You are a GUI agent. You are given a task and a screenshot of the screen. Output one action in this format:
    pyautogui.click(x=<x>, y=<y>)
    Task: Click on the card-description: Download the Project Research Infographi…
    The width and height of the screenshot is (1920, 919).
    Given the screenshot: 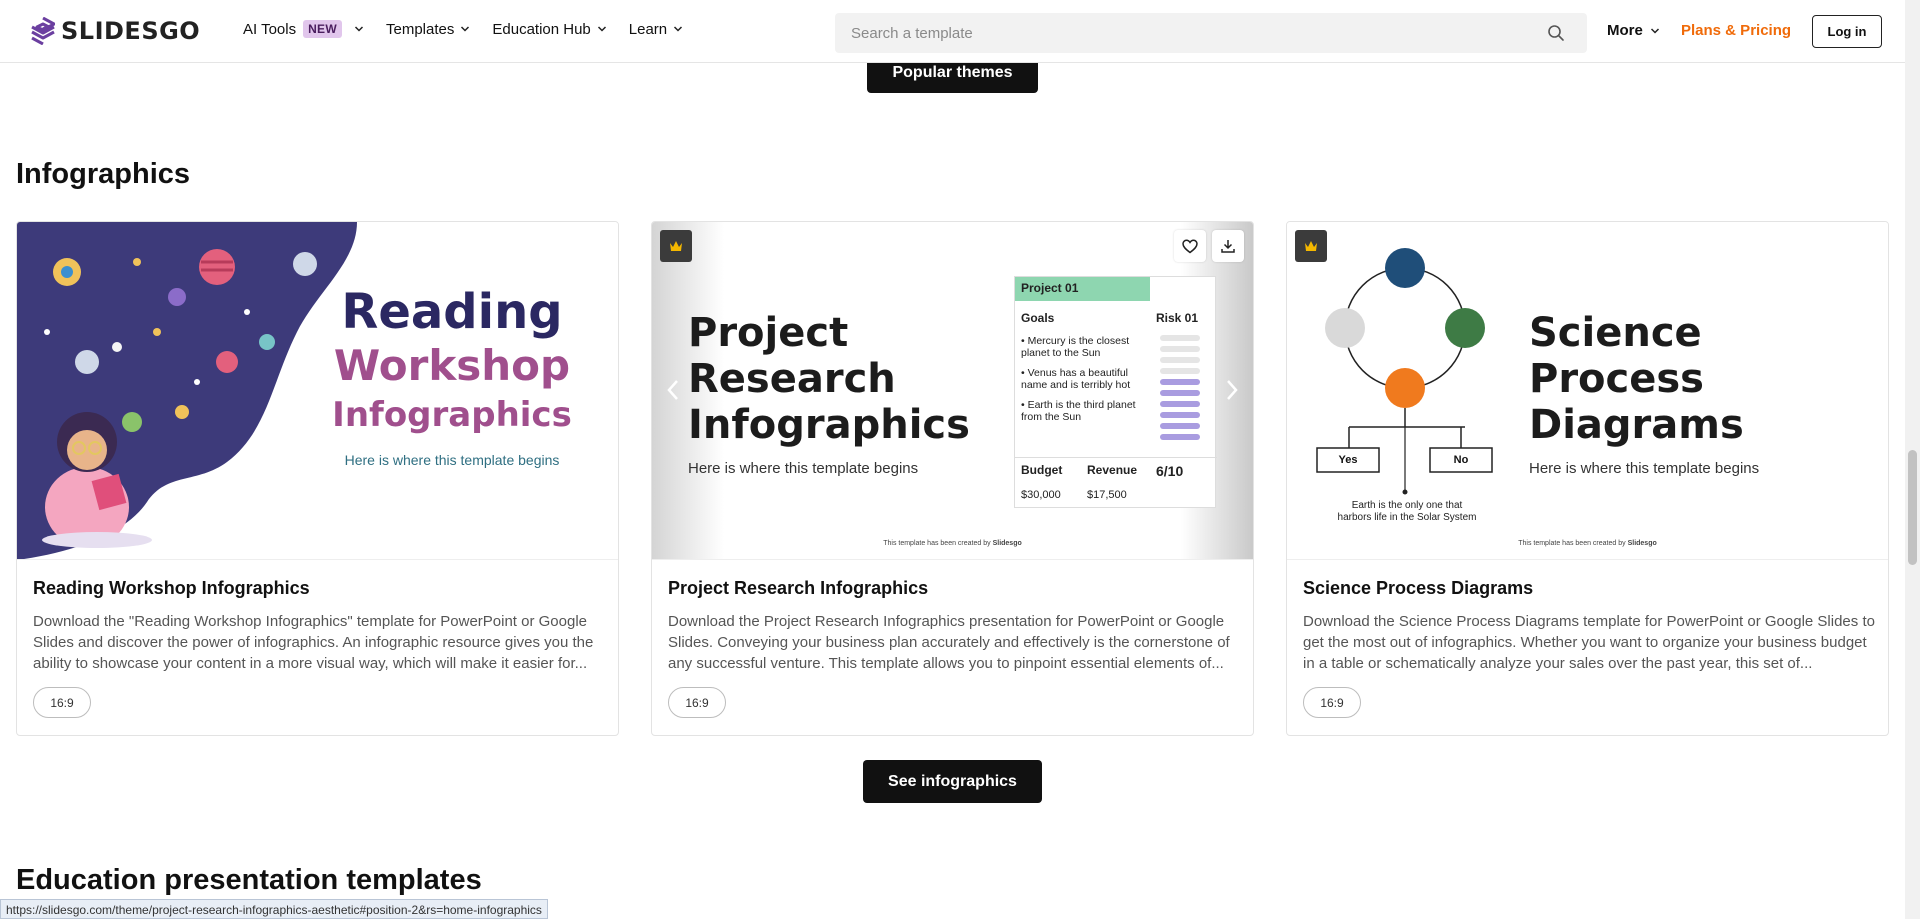 What is the action you would take?
    pyautogui.click(x=949, y=642)
    